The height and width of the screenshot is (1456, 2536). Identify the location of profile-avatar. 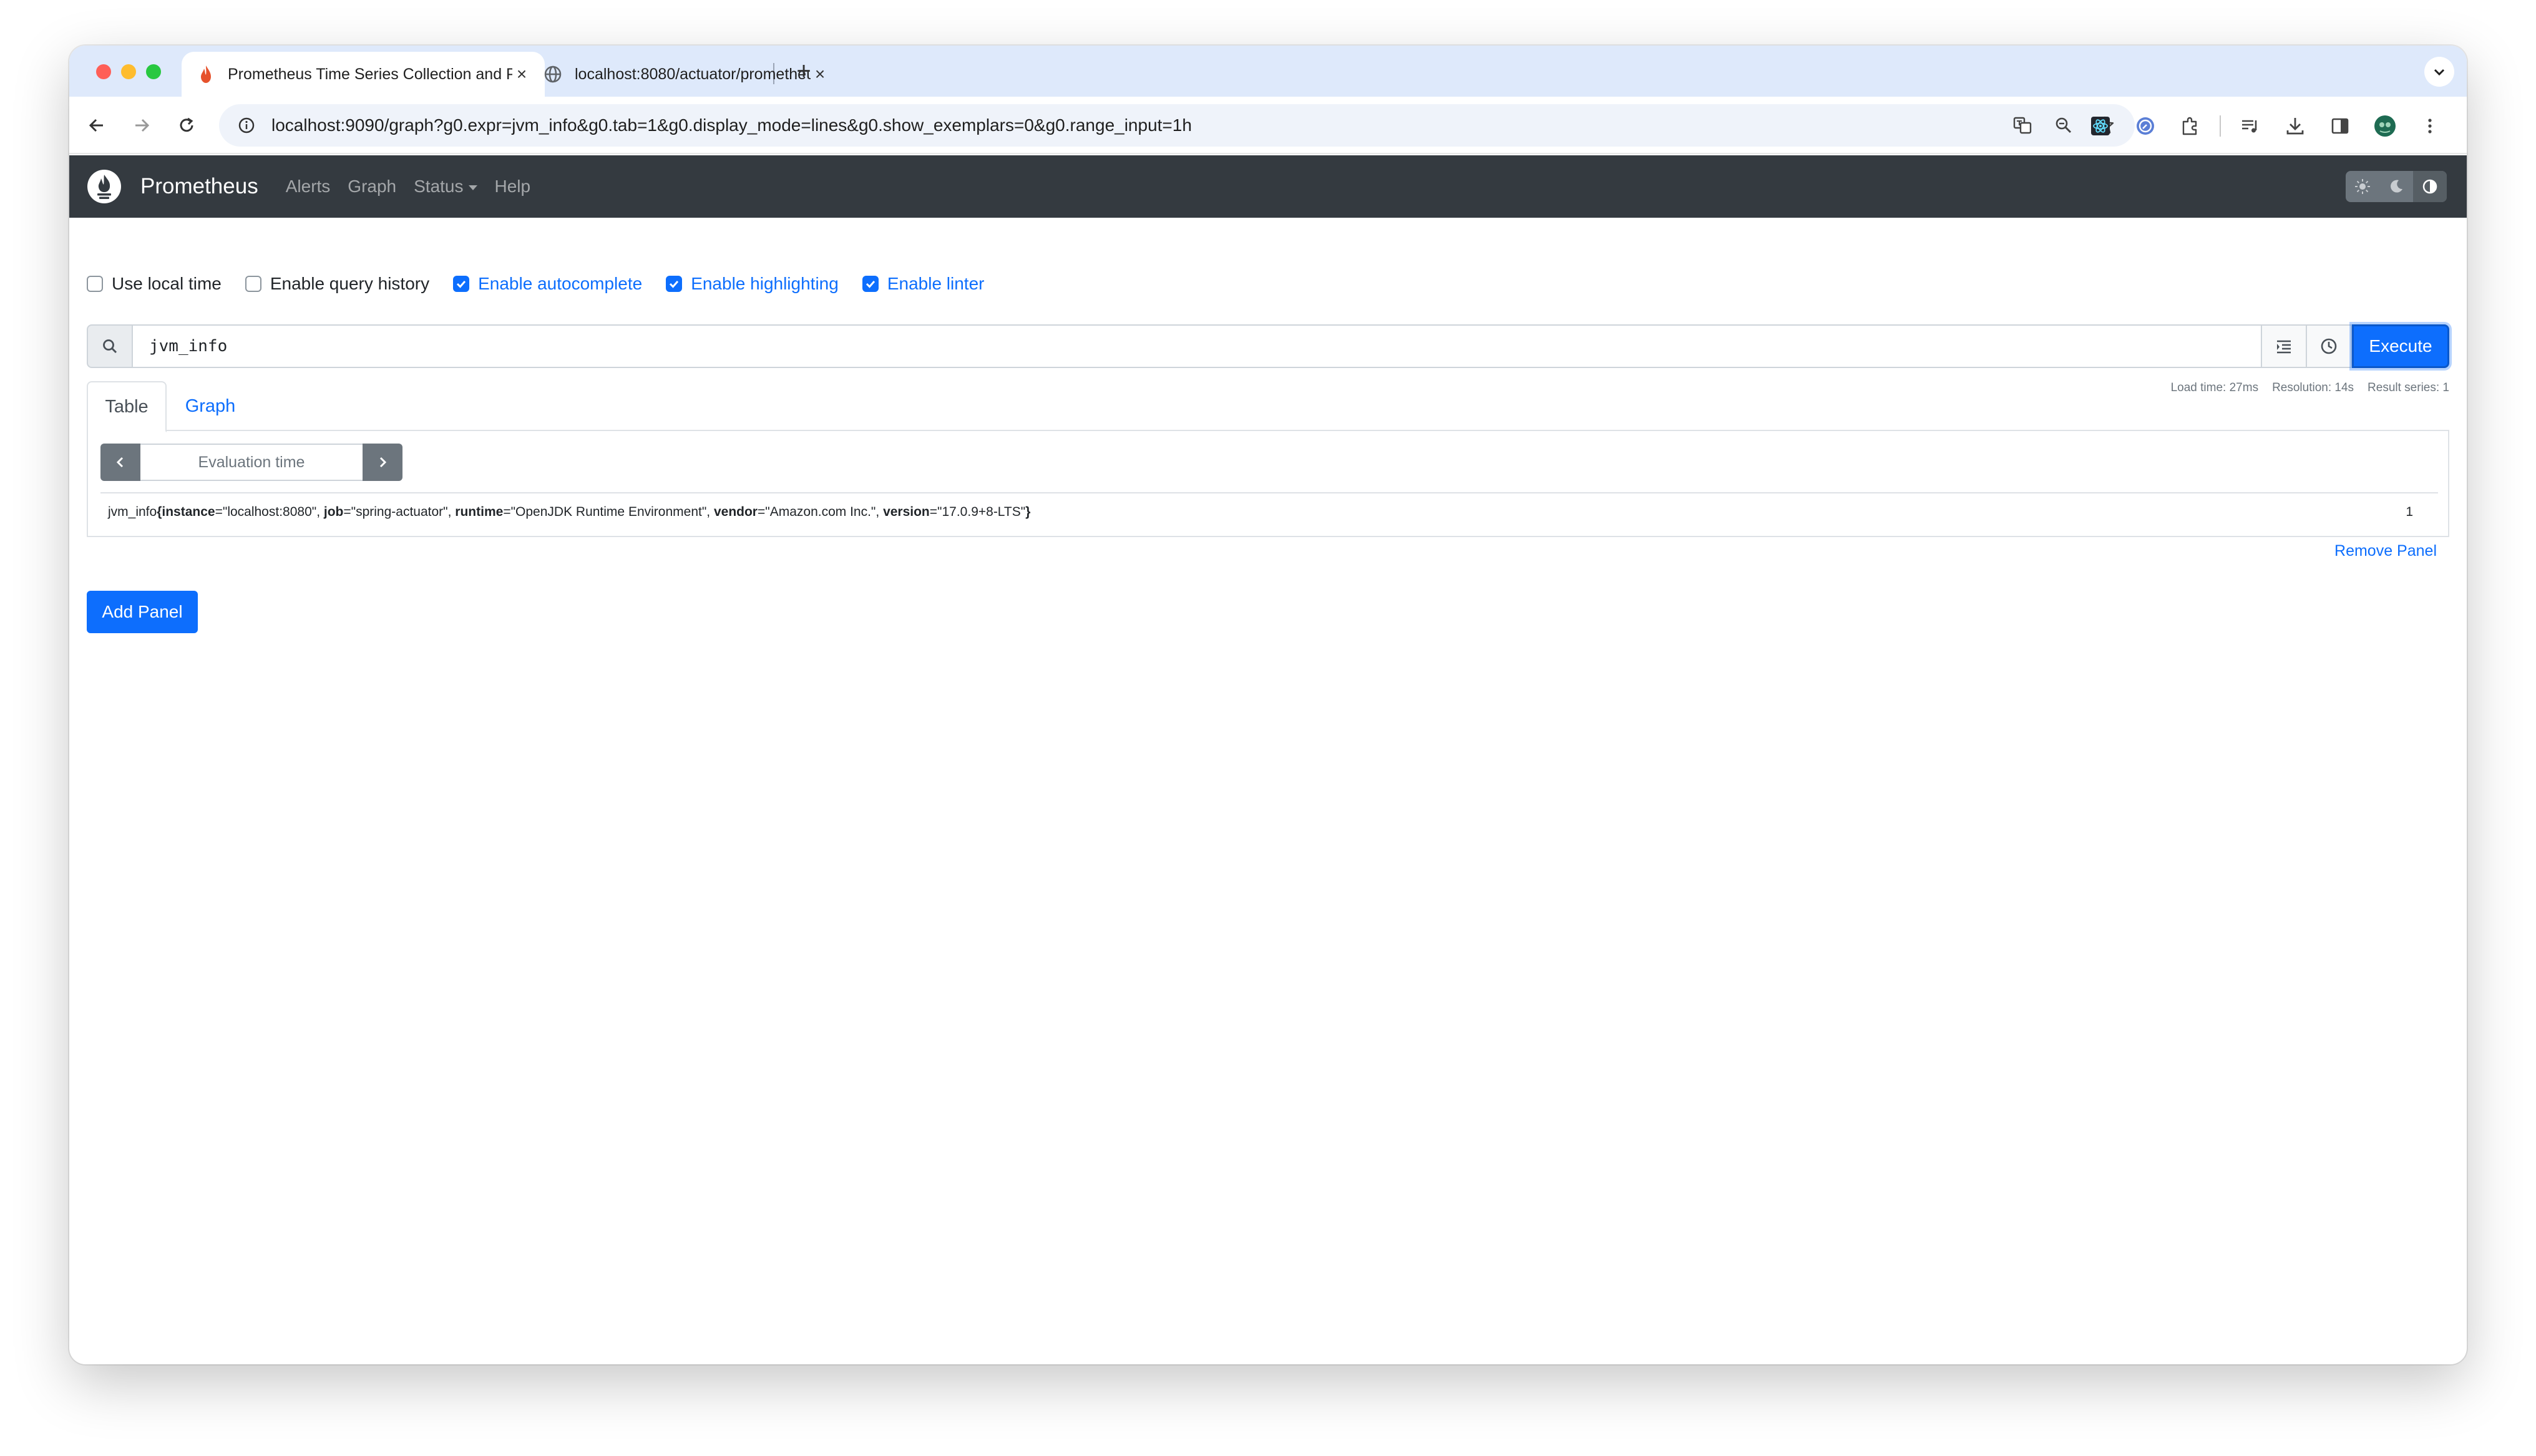
(2385, 126).